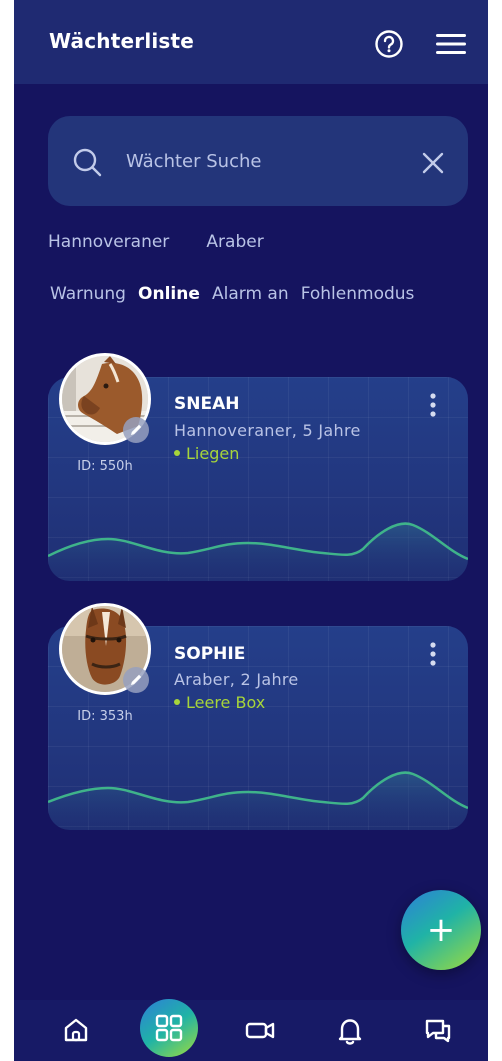 The height and width of the screenshot is (1061, 502). What do you see at coordinates (122, 41) in the screenshot?
I see `page-title: Wächterliste` at bounding box center [122, 41].